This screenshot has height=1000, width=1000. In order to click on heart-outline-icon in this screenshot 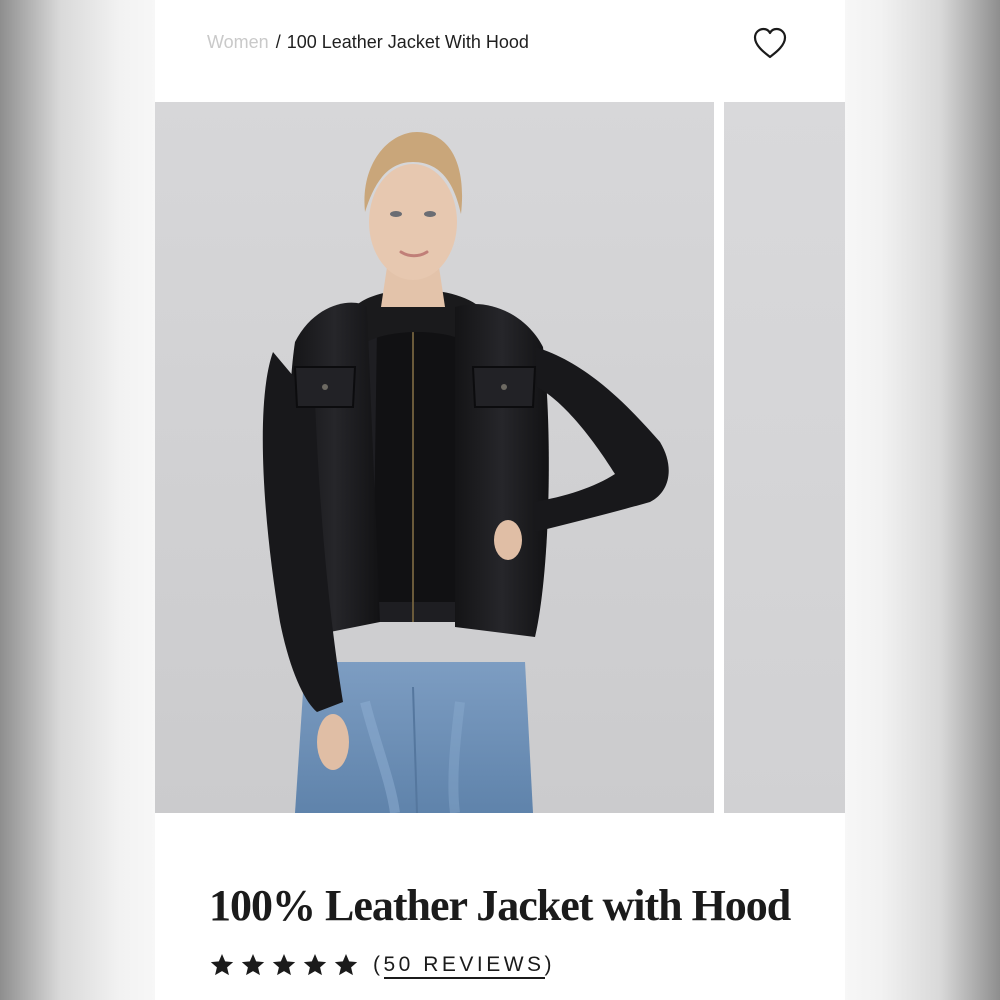, I will do `click(770, 43)`.